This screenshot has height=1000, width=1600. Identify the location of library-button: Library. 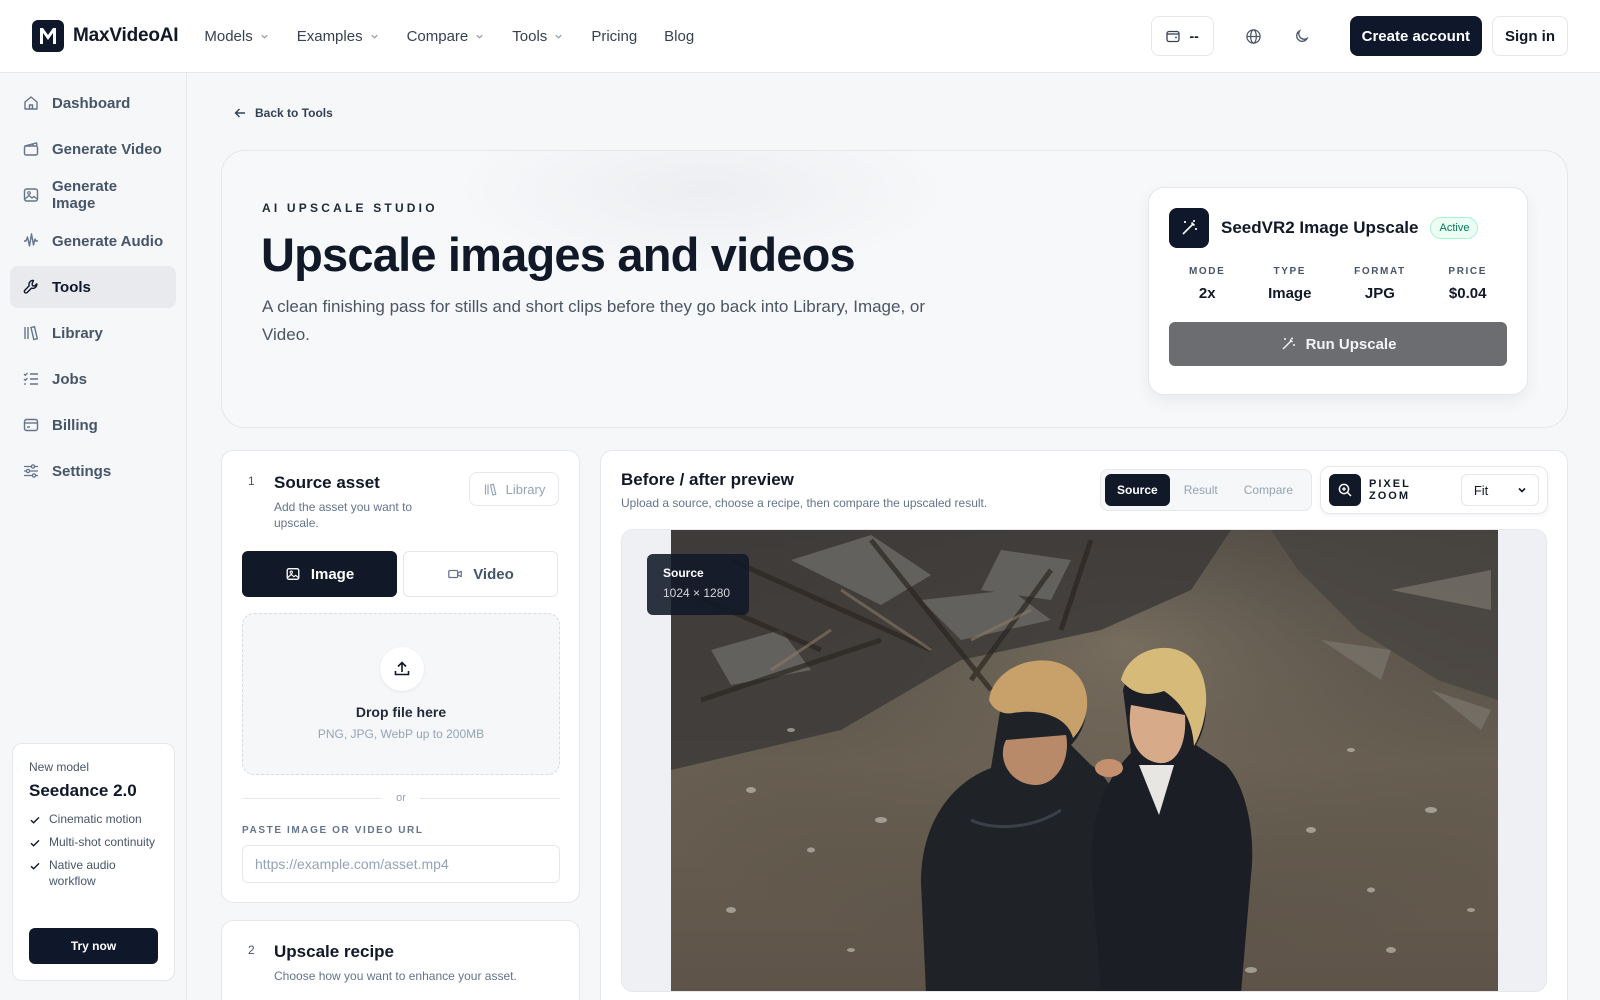
(514, 489).